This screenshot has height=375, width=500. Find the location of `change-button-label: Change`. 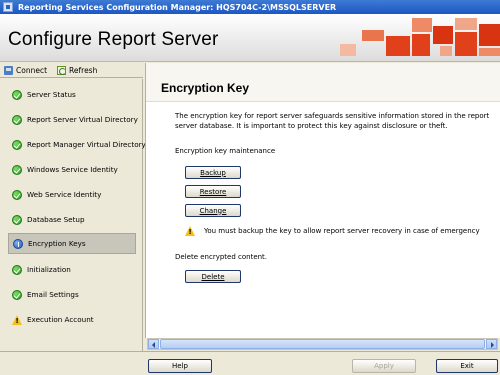

change-button-label: Change is located at coordinates (213, 210).